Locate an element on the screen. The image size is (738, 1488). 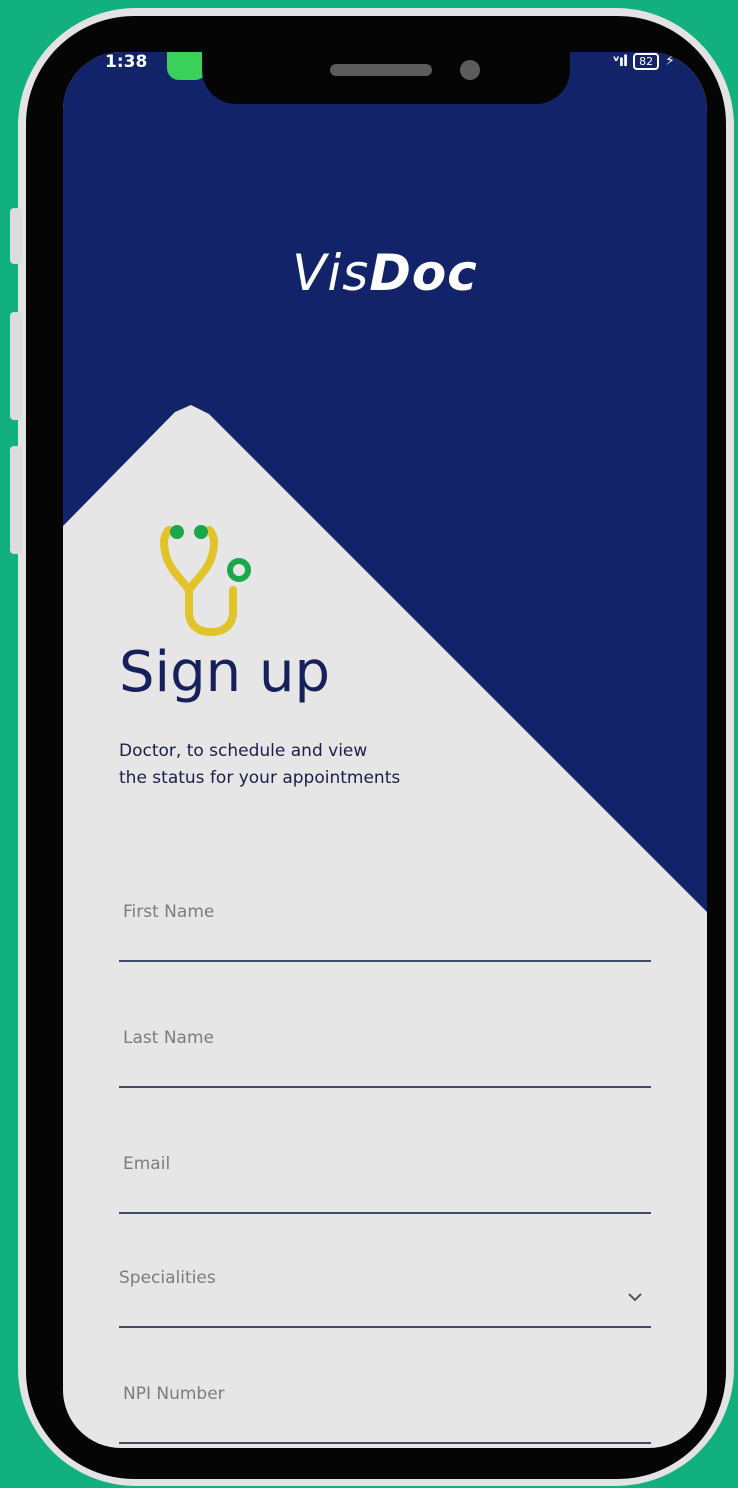
first-name-field: First Name is located at coordinates (385, 932).